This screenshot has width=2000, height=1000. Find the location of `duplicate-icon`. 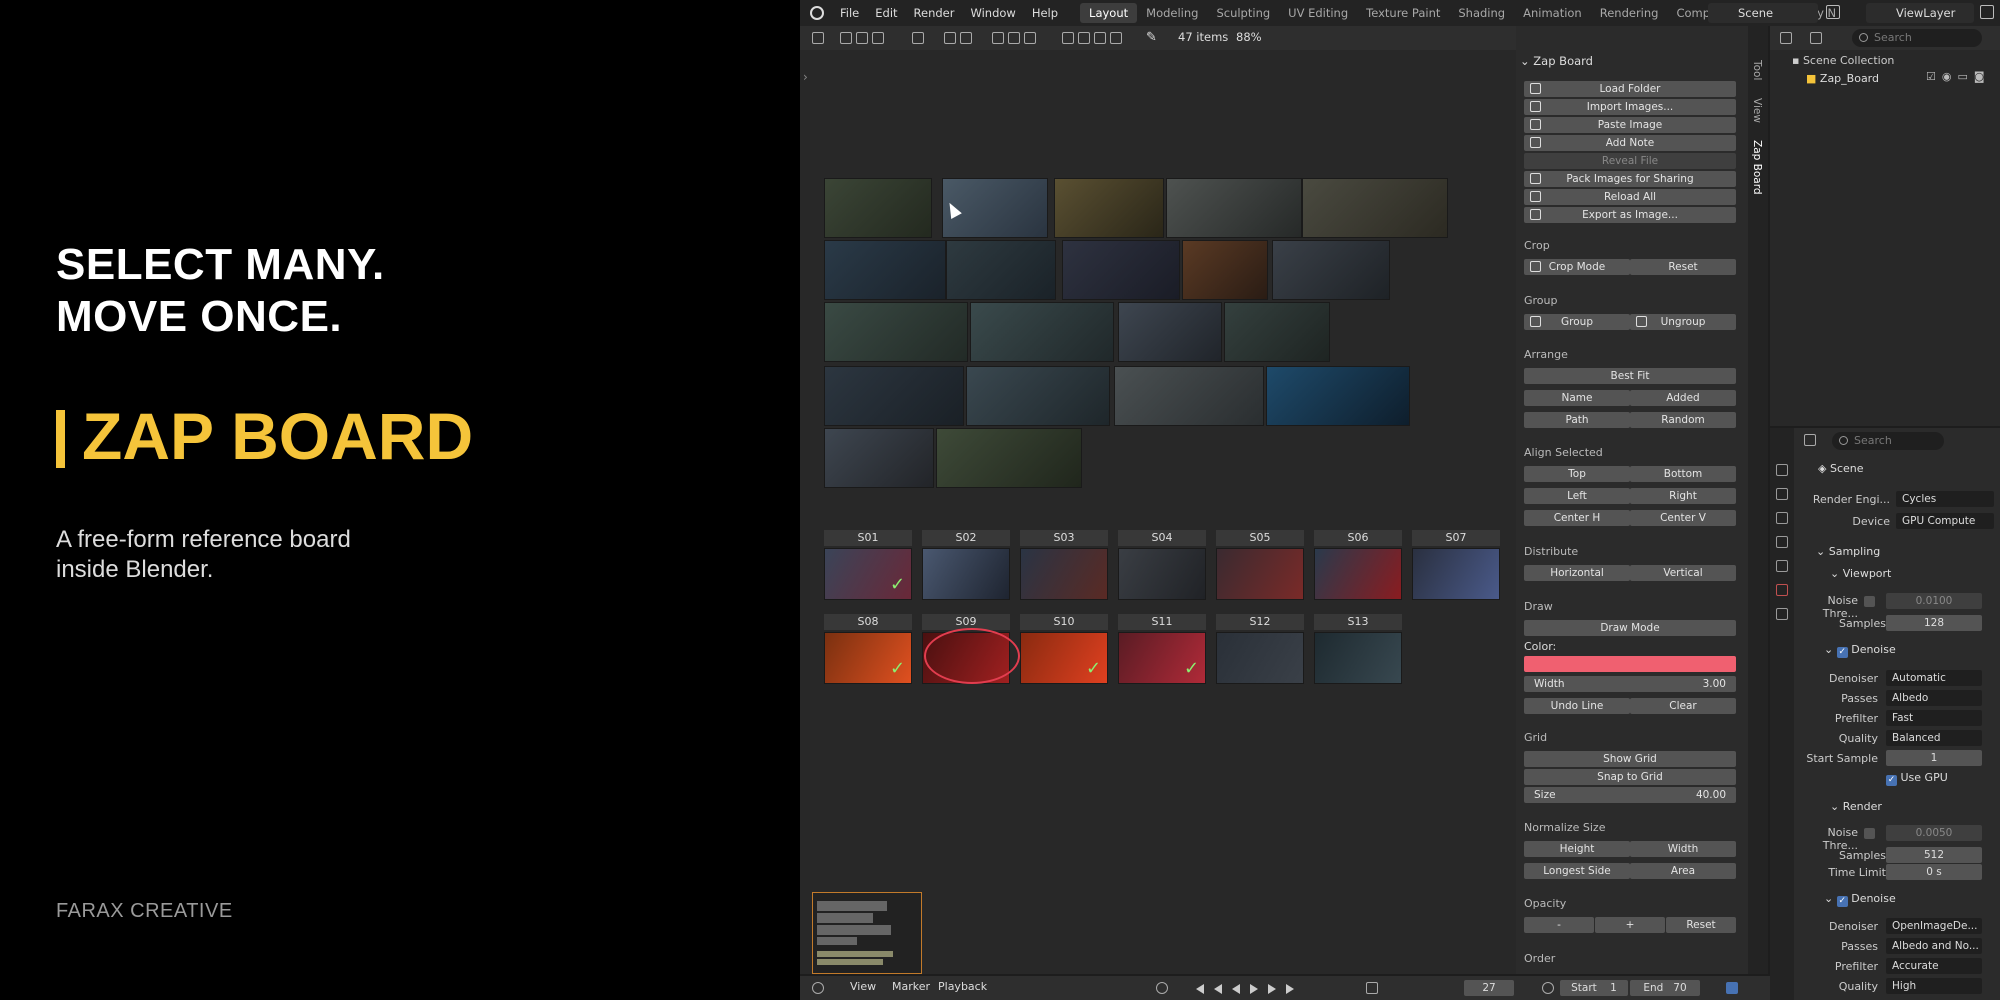

duplicate-icon is located at coordinates (950, 38).